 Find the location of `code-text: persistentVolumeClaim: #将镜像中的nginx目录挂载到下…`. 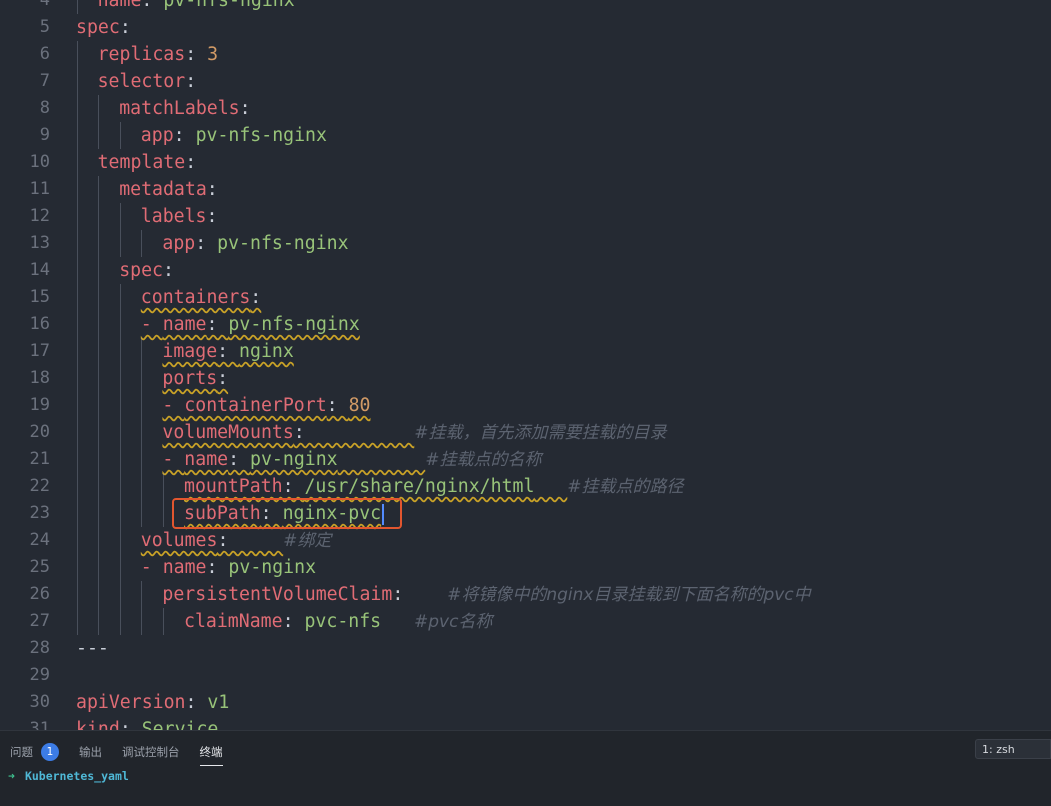

code-text: persistentVolumeClaim: #将镜像中的nginx目录挂载到下… is located at coordinates (486, 595).